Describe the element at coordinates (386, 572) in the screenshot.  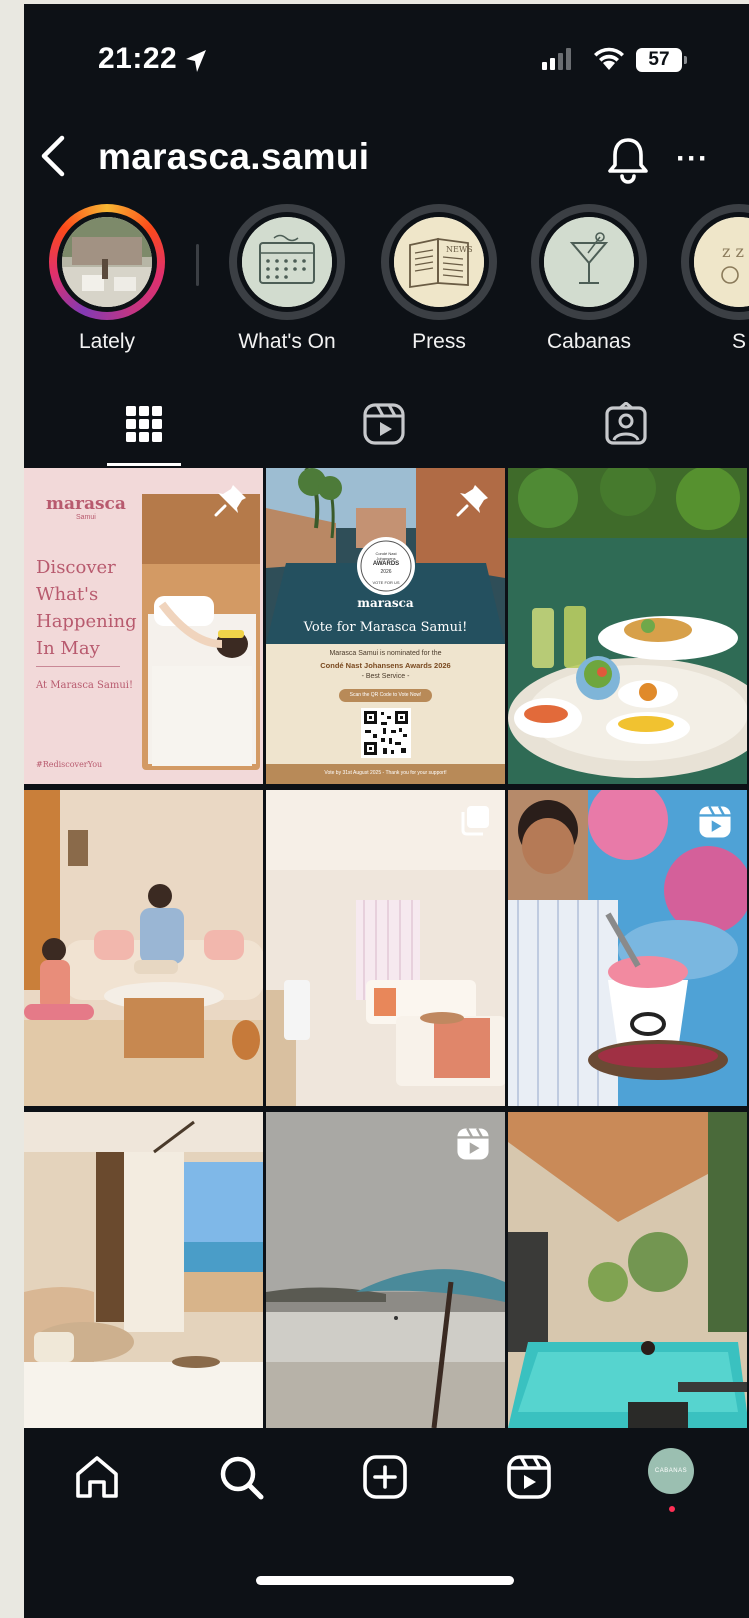
I see `award-badge-year: 2026` at that location.